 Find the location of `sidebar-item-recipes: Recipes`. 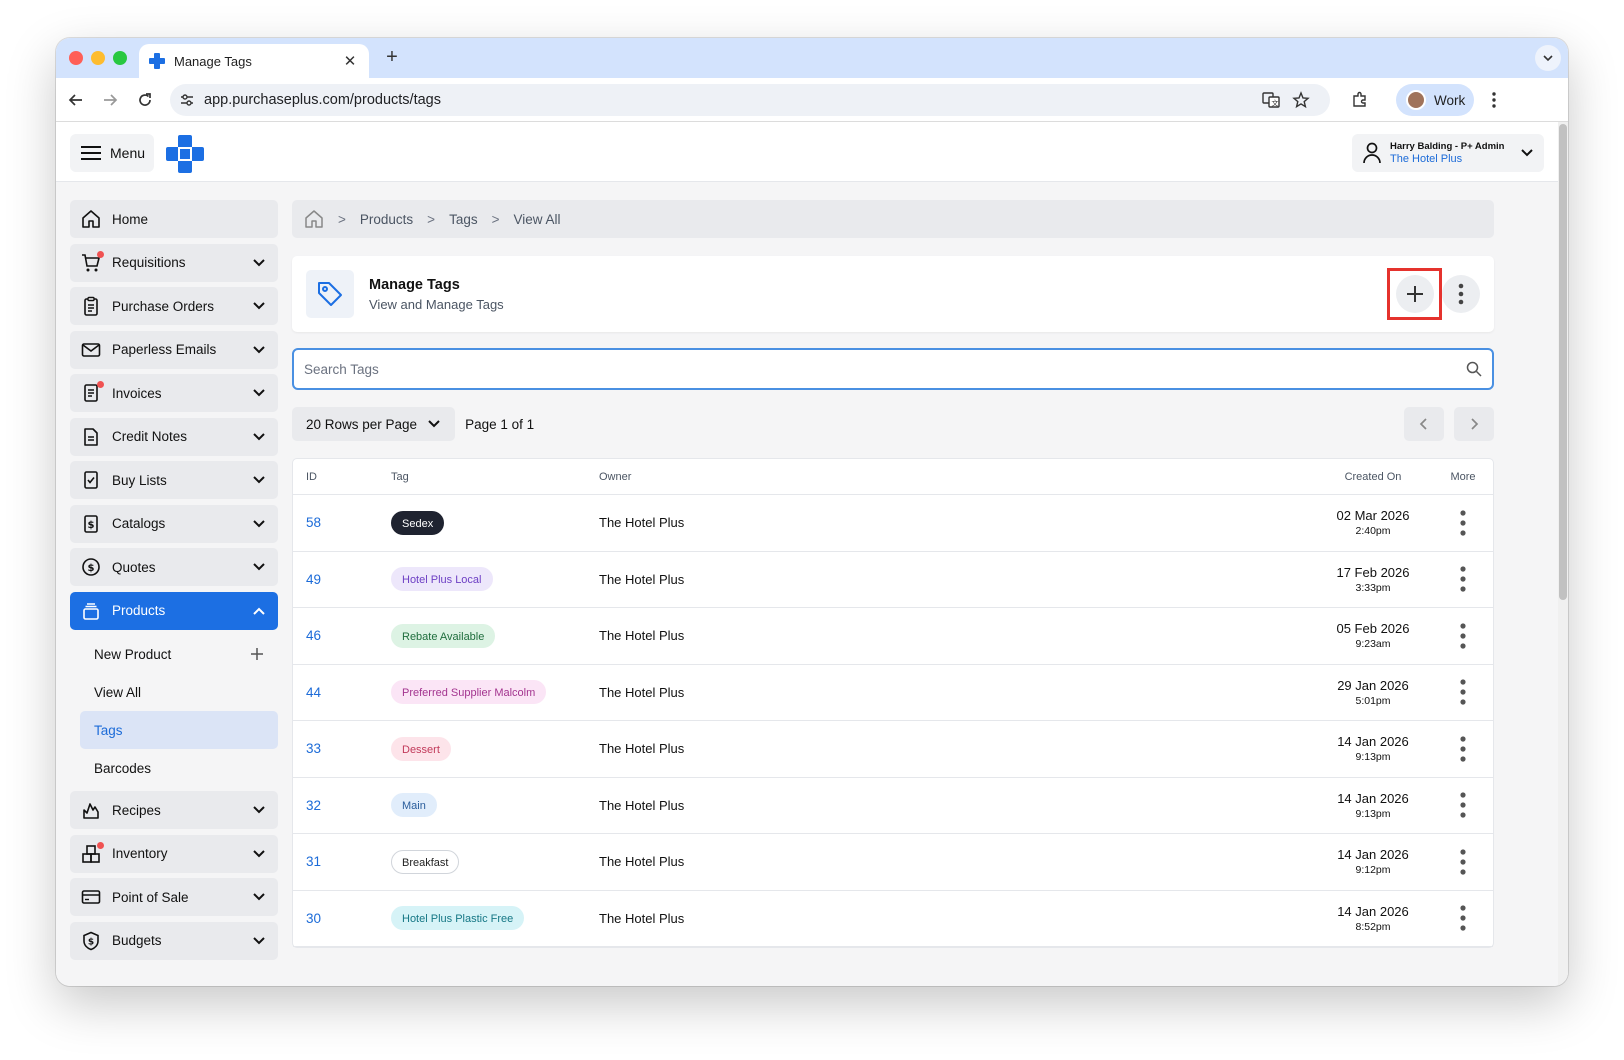

sidebar-item-recipes: Recipes is located at coordinates (174, 810).